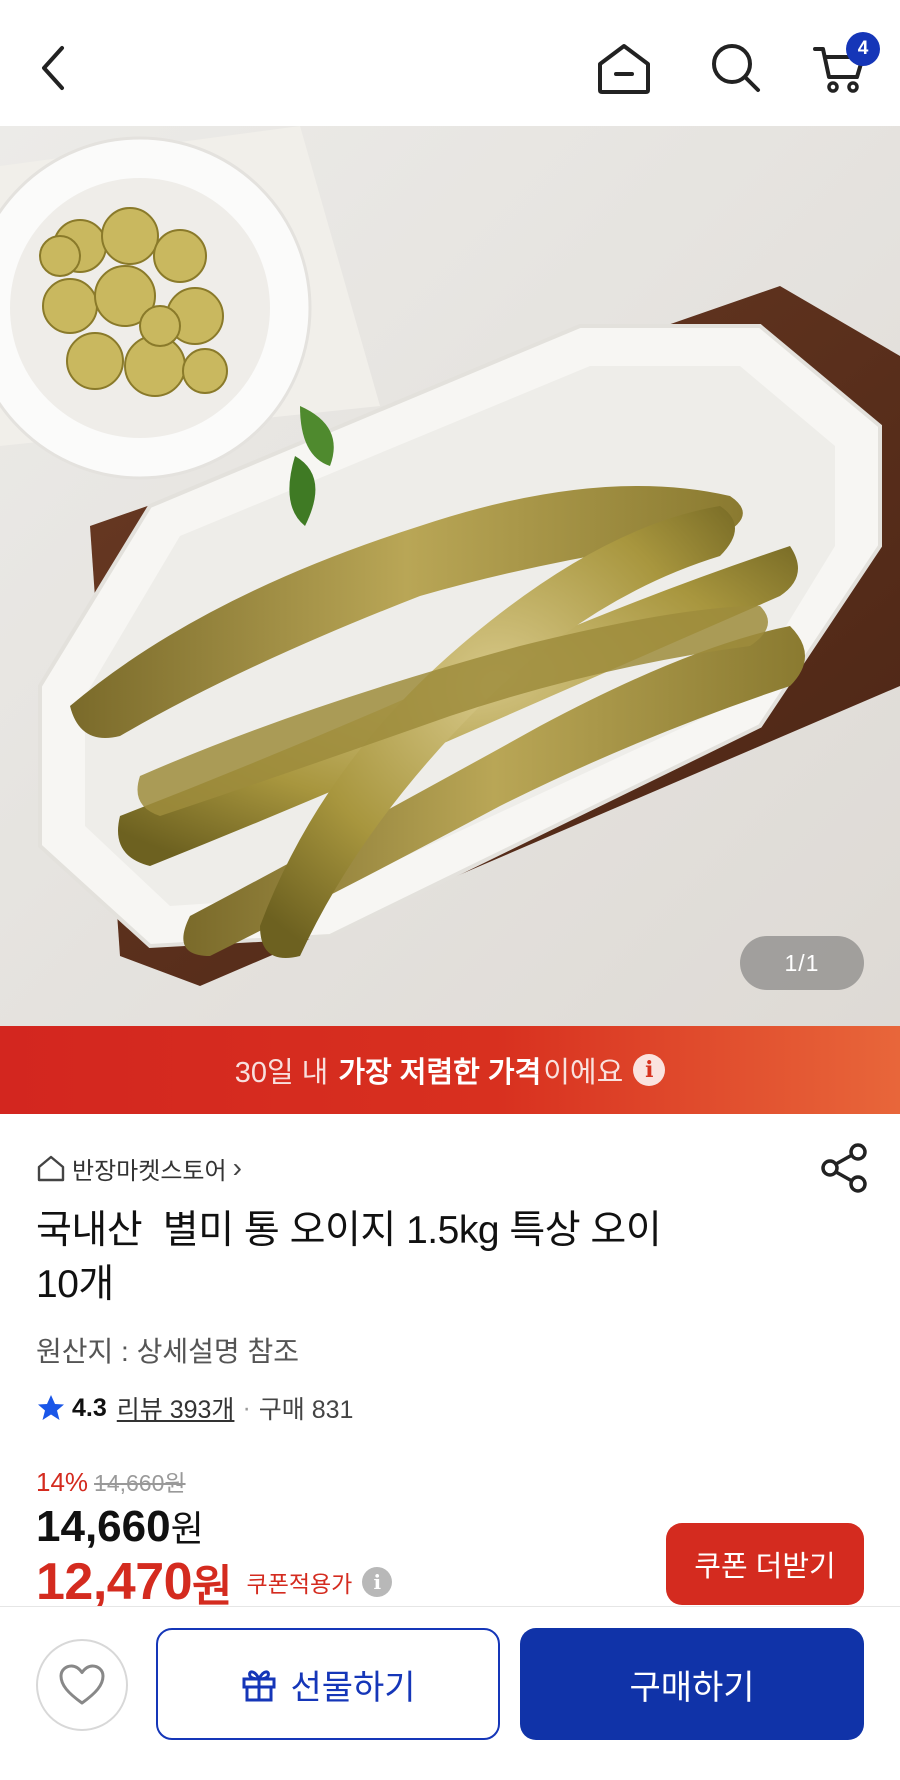  What do you see at coordinates (62, 1482) in the screenshot?
I see `discount-percent: 14%` at bounding box center [62, 1482].